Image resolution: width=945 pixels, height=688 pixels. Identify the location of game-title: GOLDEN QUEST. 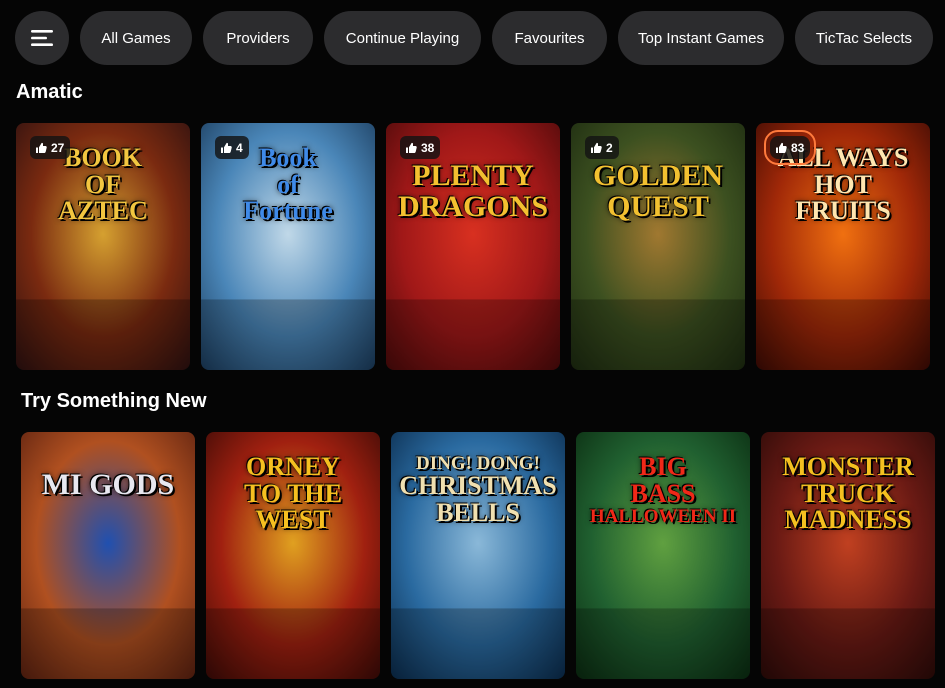
(658, 191).